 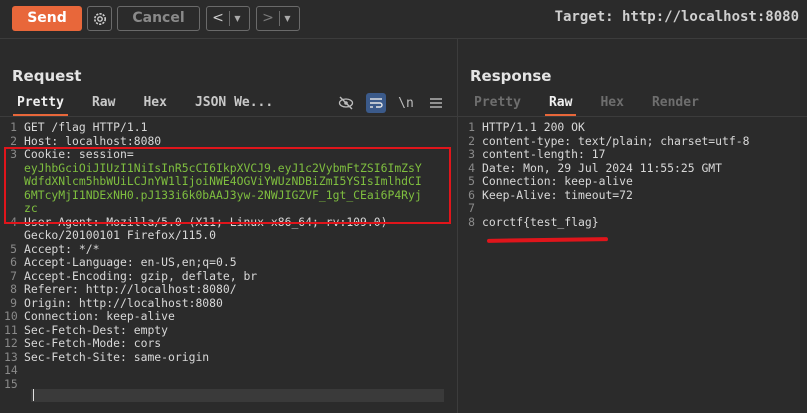 I want to click on response-tabs: Pretty Raw Hex Render, so click(x=600, y=105).